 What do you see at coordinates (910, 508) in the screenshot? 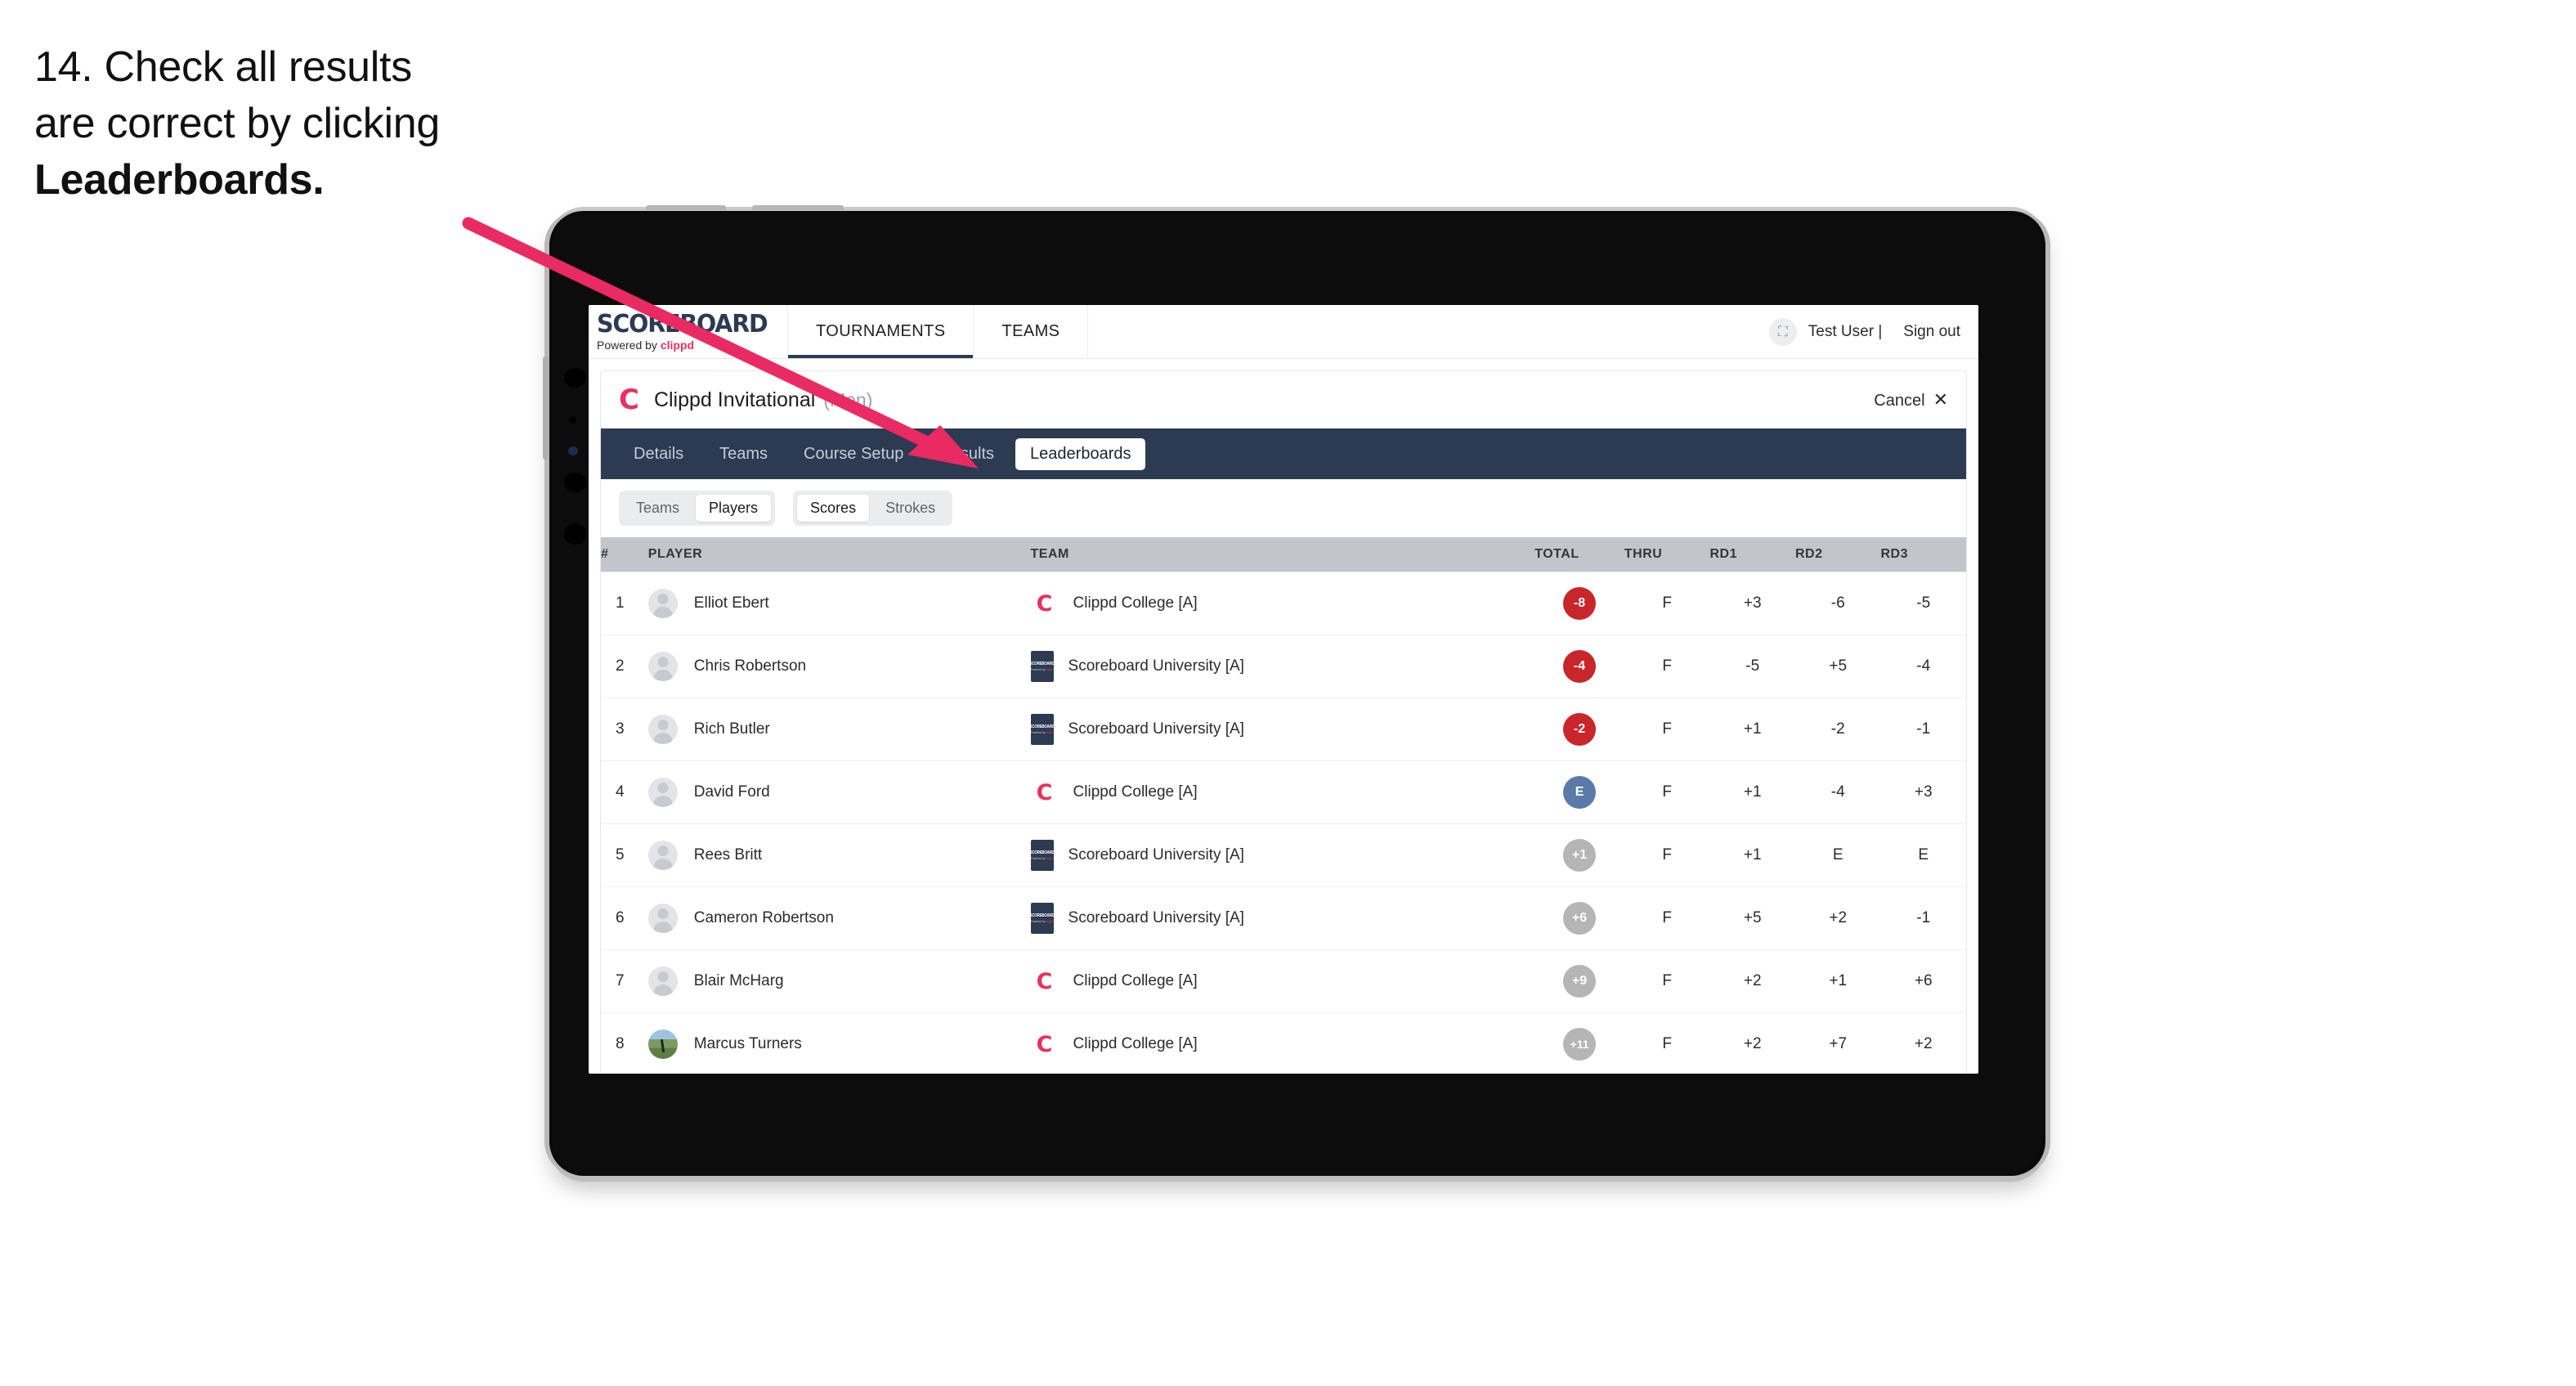
I see `metric-option-strokes: Strokes` at bounding box center [910, 508].